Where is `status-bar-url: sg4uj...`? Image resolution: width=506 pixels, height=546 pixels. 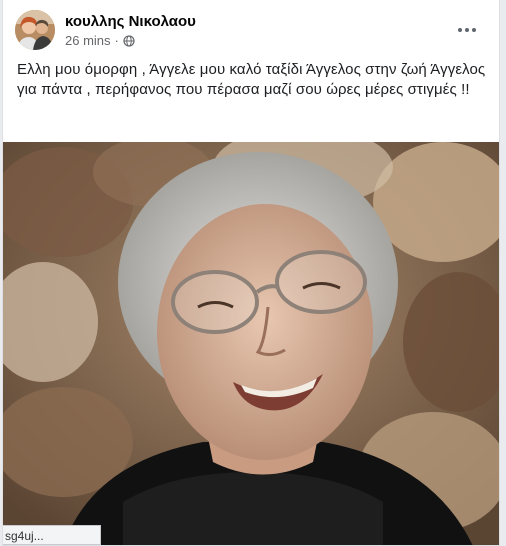
status-bar-url: sg4uj... is located at coordinates (52, 535).